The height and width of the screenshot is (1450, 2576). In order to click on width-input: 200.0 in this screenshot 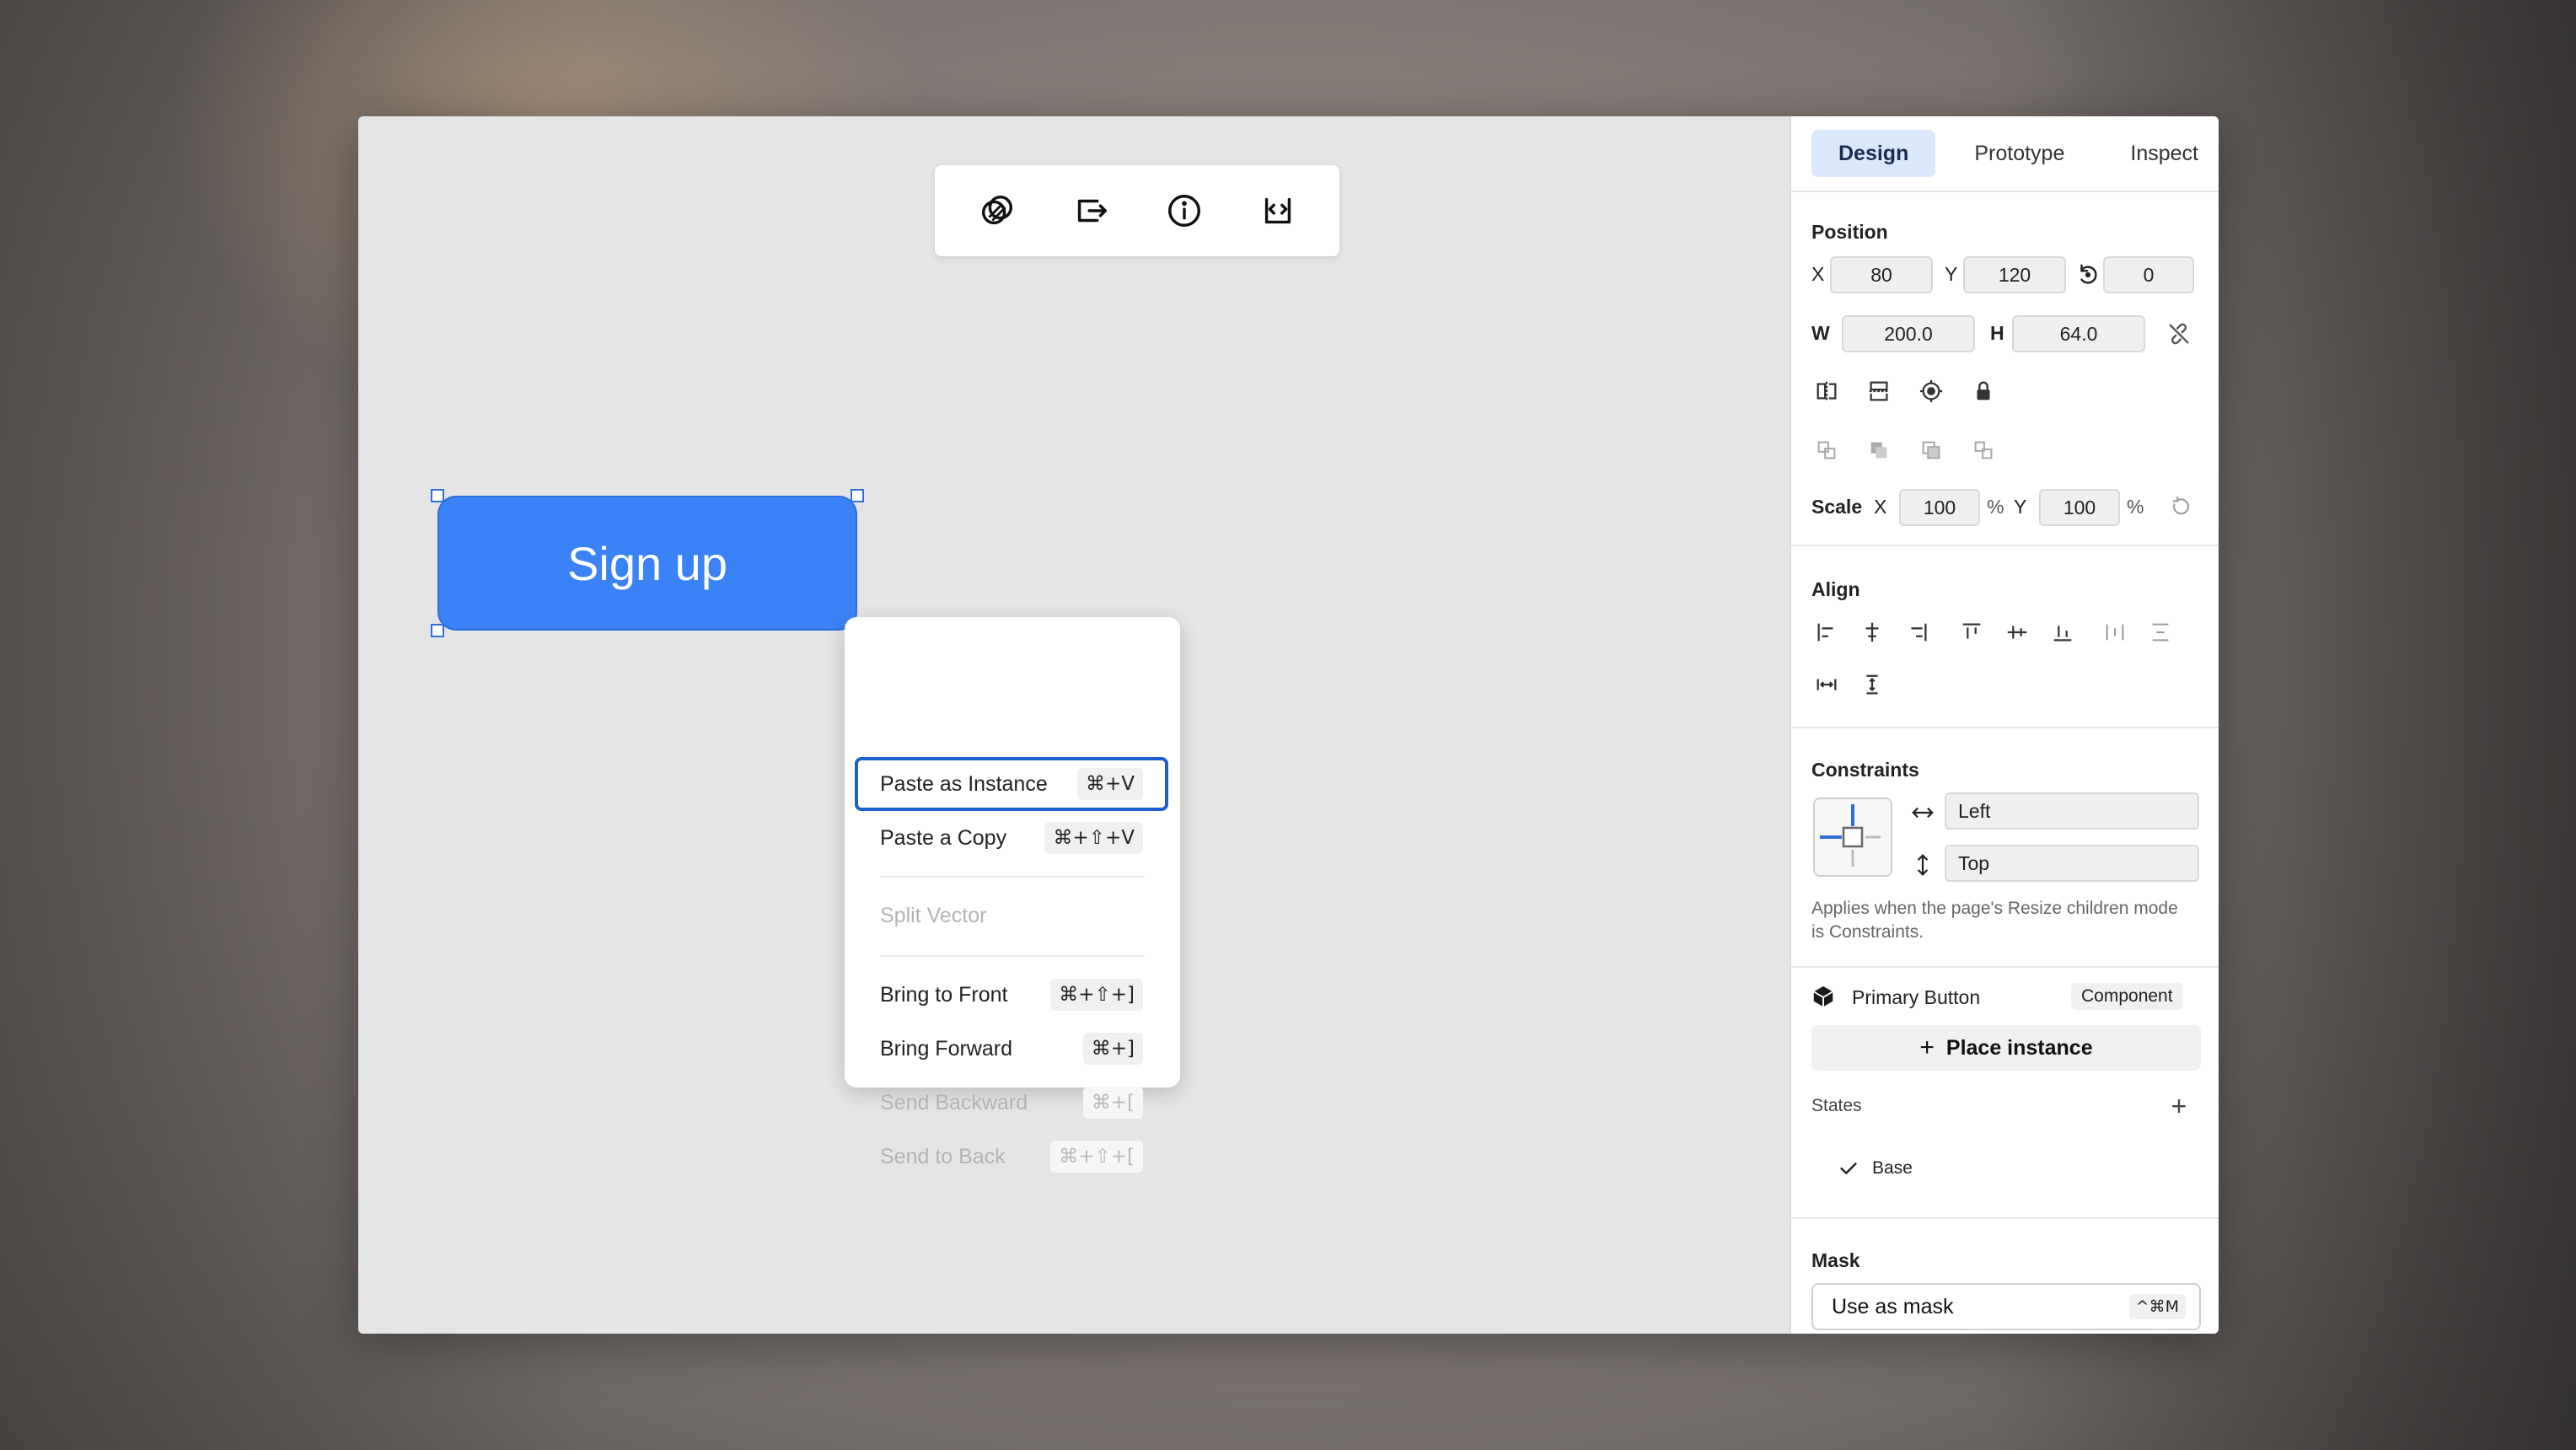, I will do `click(1908, 333)`.